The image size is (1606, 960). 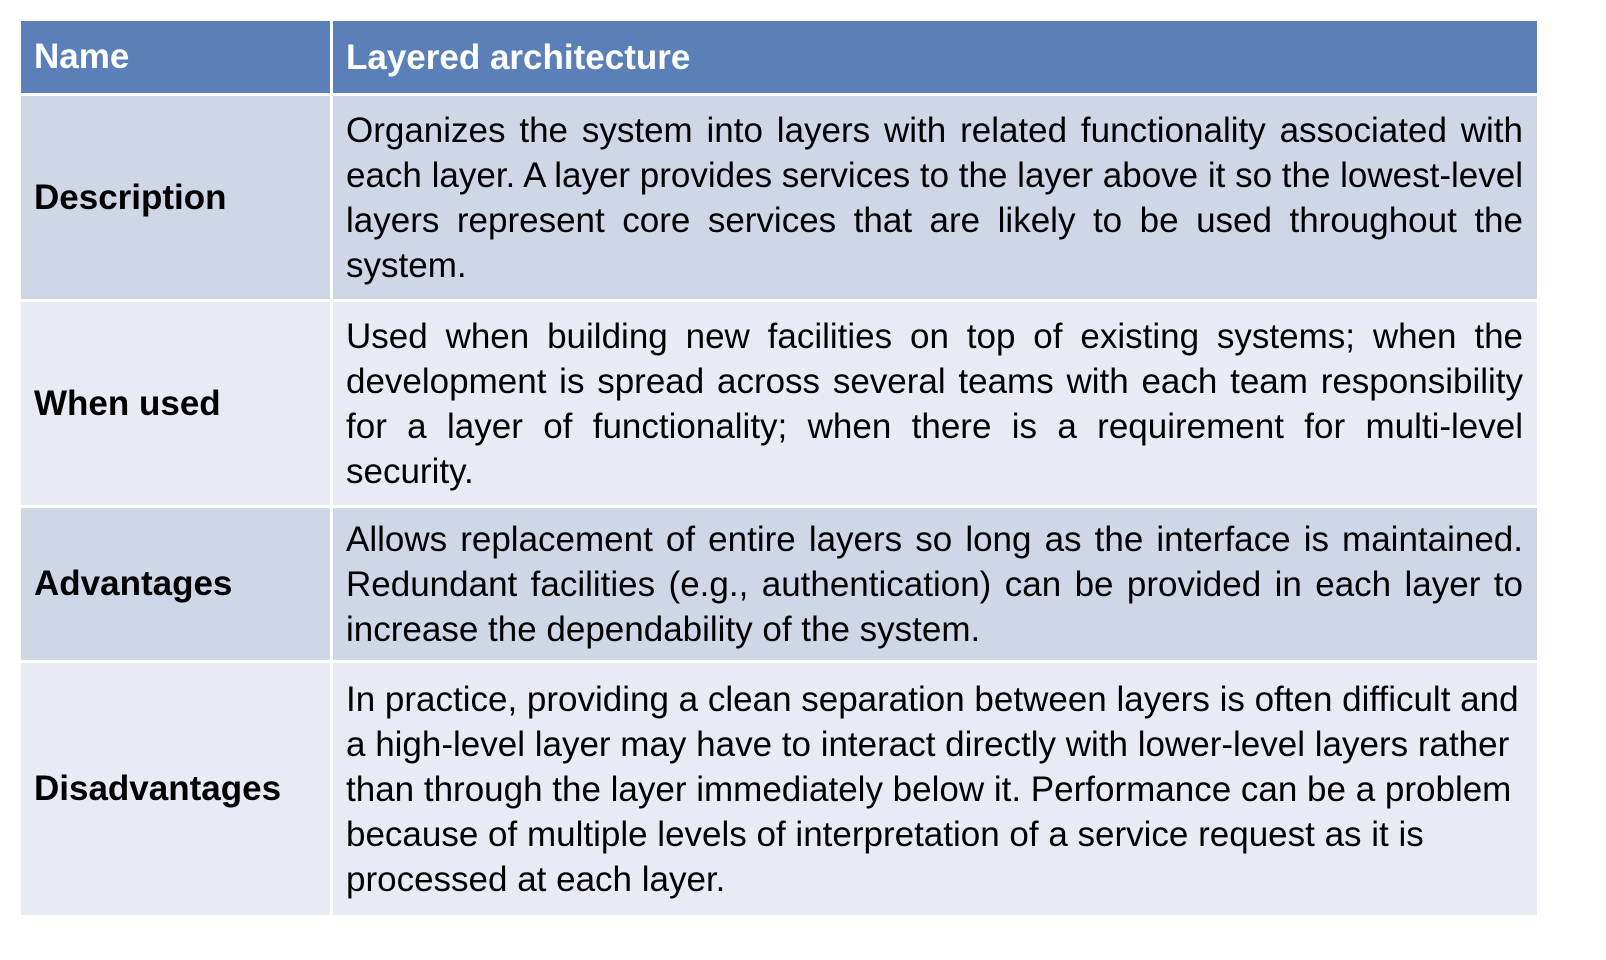 What do you see at coordinates (177, 403) in the screenshot?
I see `row-label-when-used: When used` at bounding box center [177, 403].